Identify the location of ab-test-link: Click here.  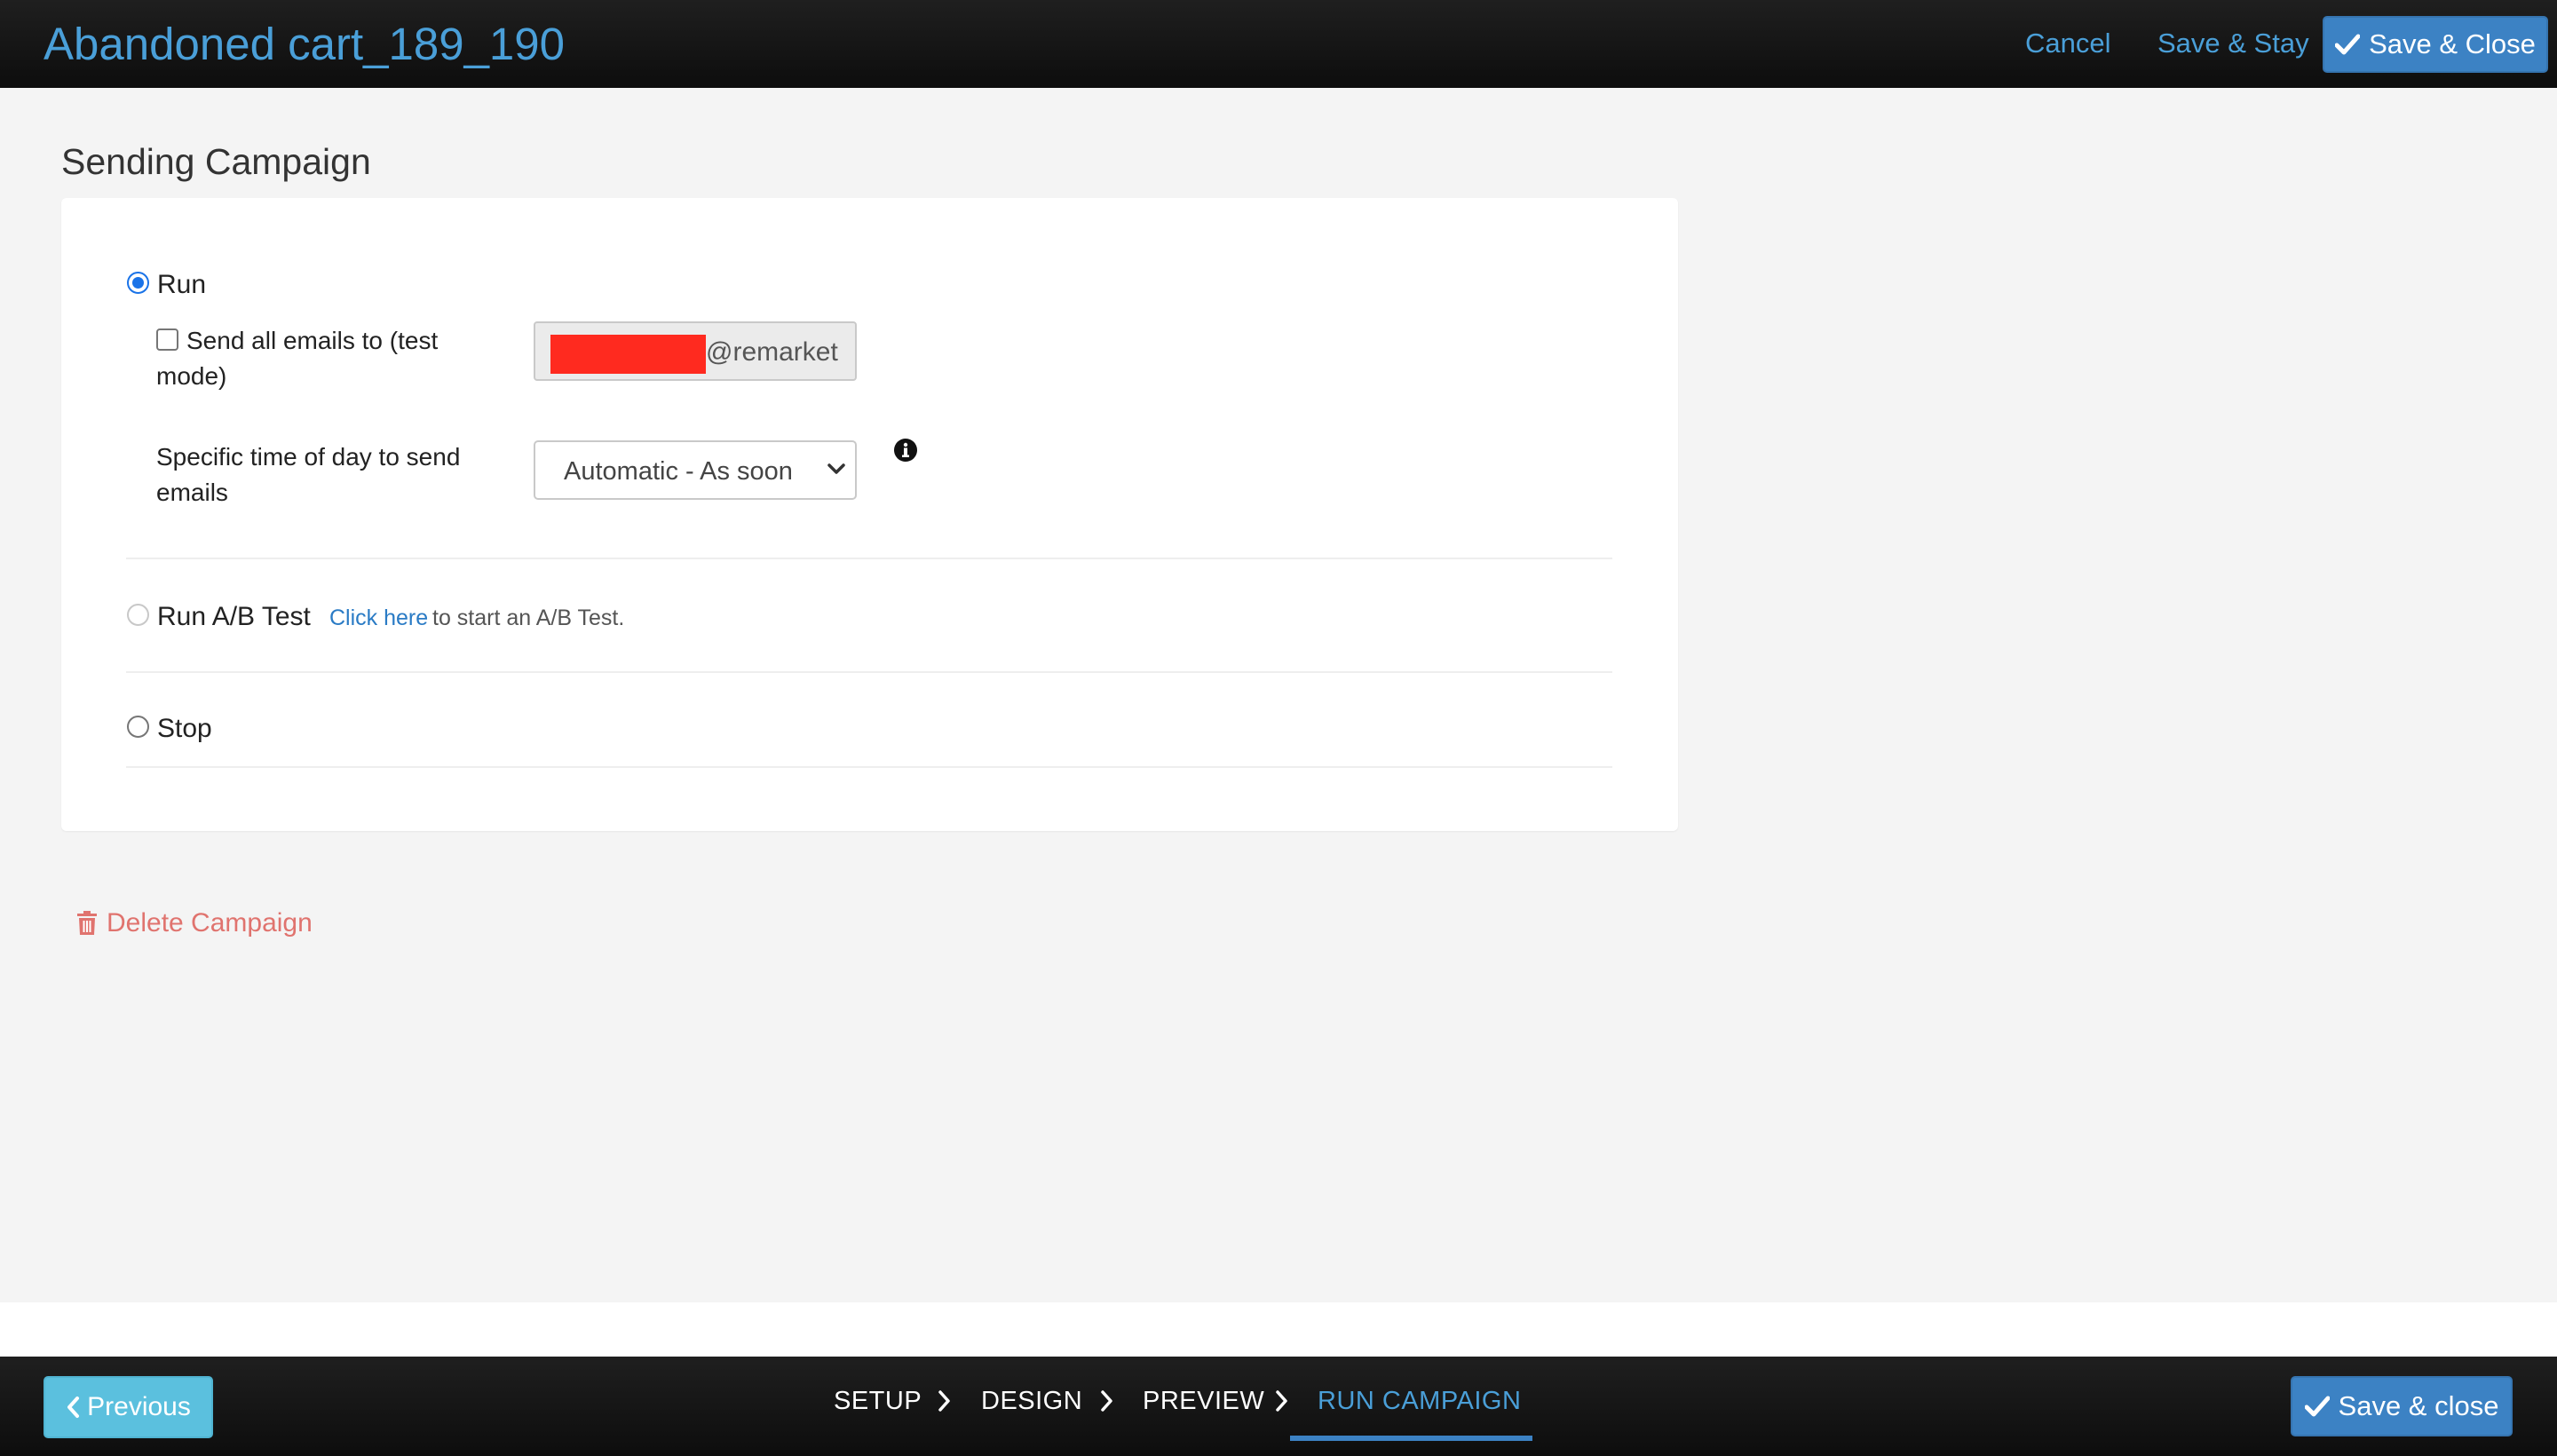
(378, 618).